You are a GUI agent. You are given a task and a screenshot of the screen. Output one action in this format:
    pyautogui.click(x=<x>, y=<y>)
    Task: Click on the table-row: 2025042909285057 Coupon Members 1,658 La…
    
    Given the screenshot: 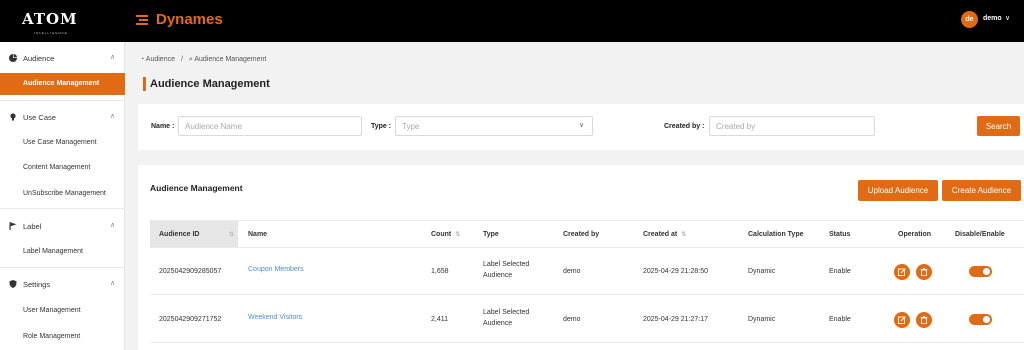 What is the action you would take?
    pyautogui.click(x=587, y=271)
    